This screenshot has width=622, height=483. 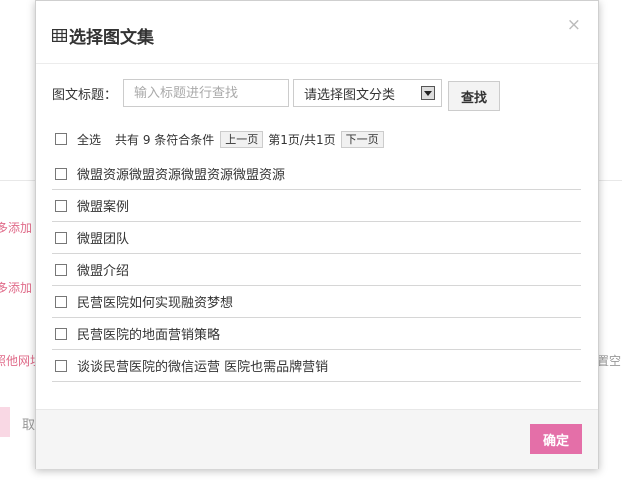 What do you see at coordinates (203, 367) in the screenshot?
I see `item-title: 谈谈民营医院的微信运营 医院也需品牌营销` at bounding box center [203, 367].